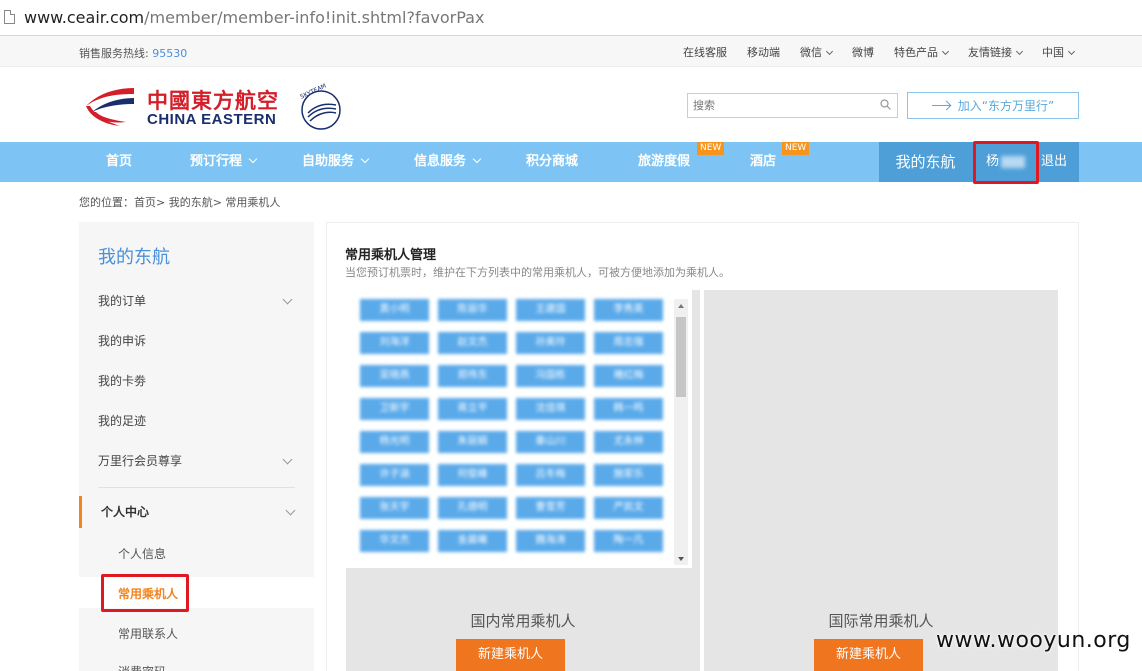 The image size is (1142, 671). I want to click on highlight-box, so click(145, 593).